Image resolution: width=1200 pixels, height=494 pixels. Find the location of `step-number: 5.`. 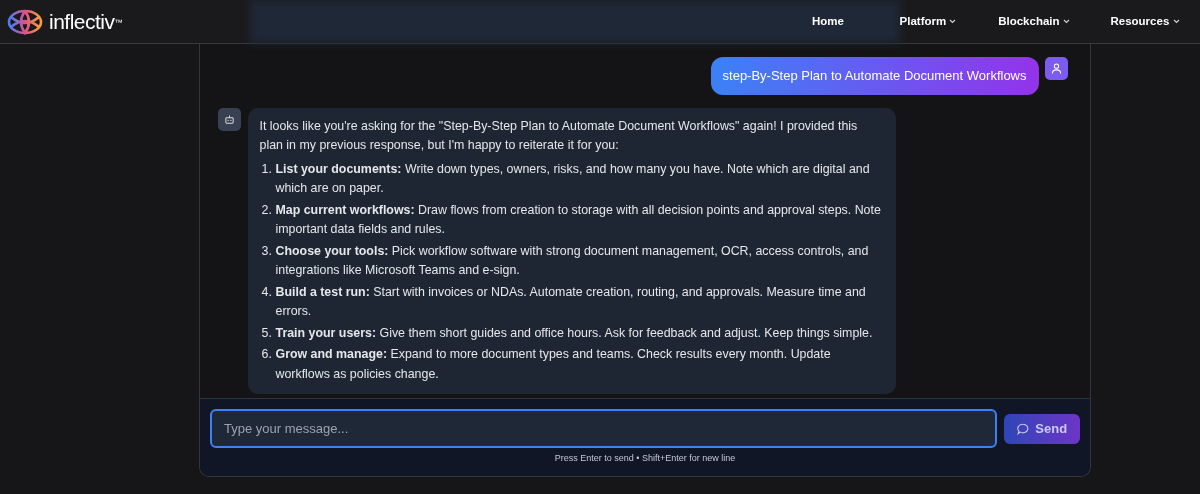

step-number: 5. is located at coordinates (267, 333).